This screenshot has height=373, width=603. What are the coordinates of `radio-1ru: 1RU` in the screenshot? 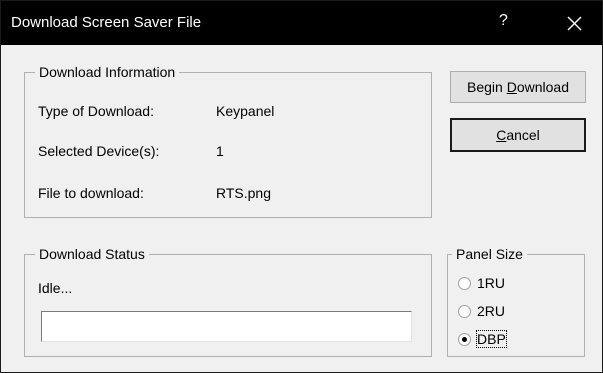 It's located at (498, 284).